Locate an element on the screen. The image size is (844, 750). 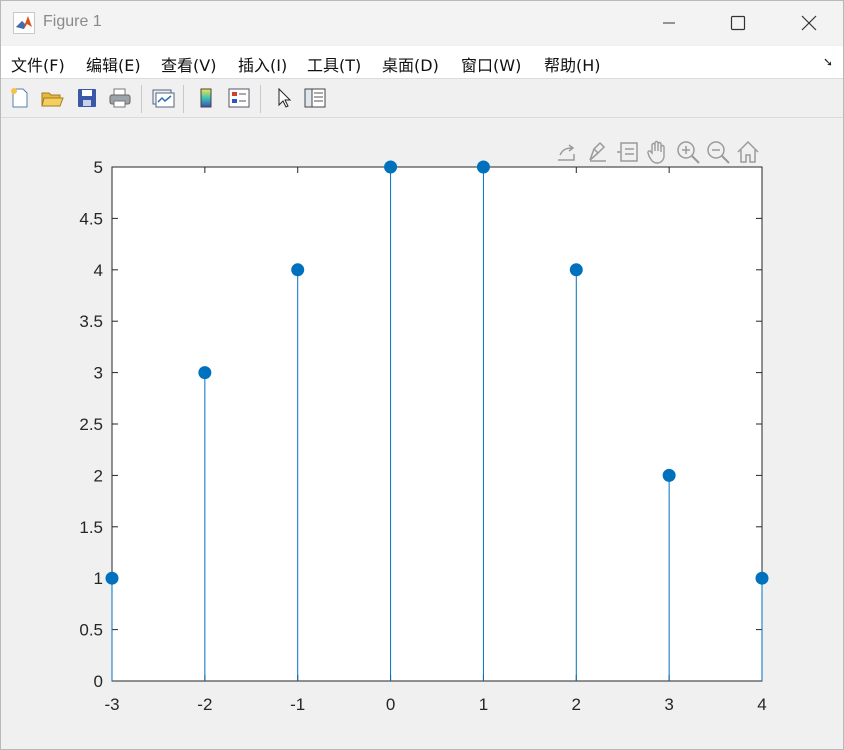
x-tick-label: 3 is located at coordinates (668, 704).